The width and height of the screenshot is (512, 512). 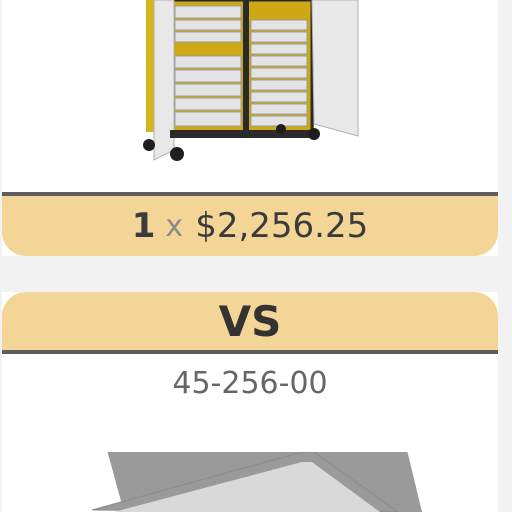 I want to click on price-bar: 1 x $2,256.25, so click(x=250, y=226).